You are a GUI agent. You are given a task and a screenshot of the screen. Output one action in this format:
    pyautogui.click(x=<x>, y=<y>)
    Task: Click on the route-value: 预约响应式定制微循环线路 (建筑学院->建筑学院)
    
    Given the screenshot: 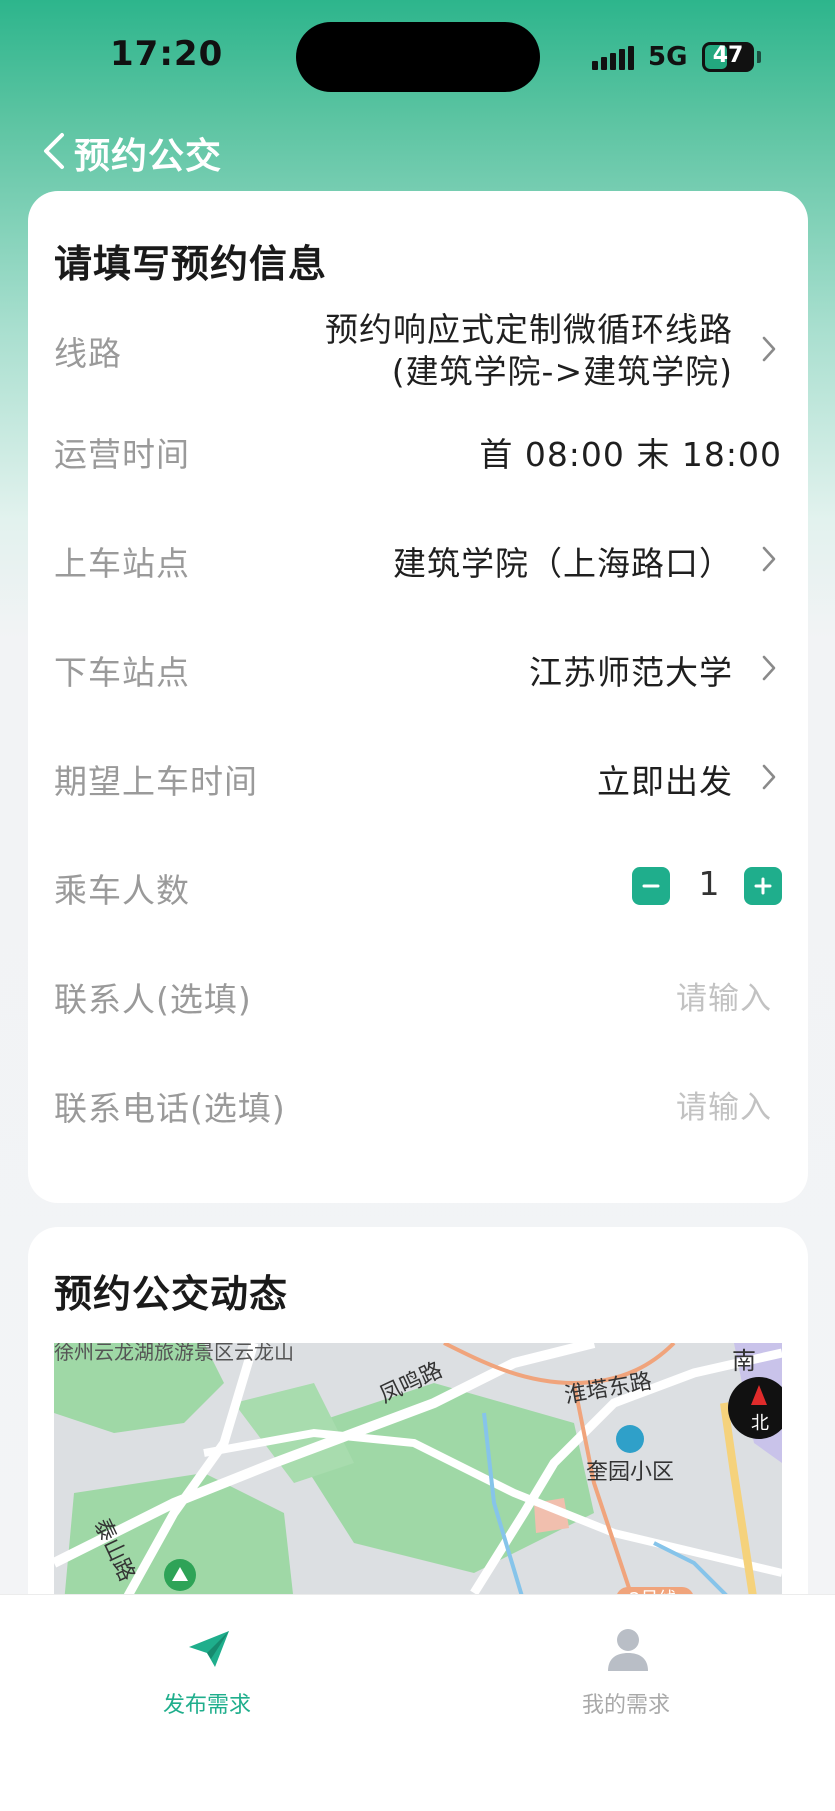 What is the action you would take?
    pyautogui.click(x=529, y=351)
    